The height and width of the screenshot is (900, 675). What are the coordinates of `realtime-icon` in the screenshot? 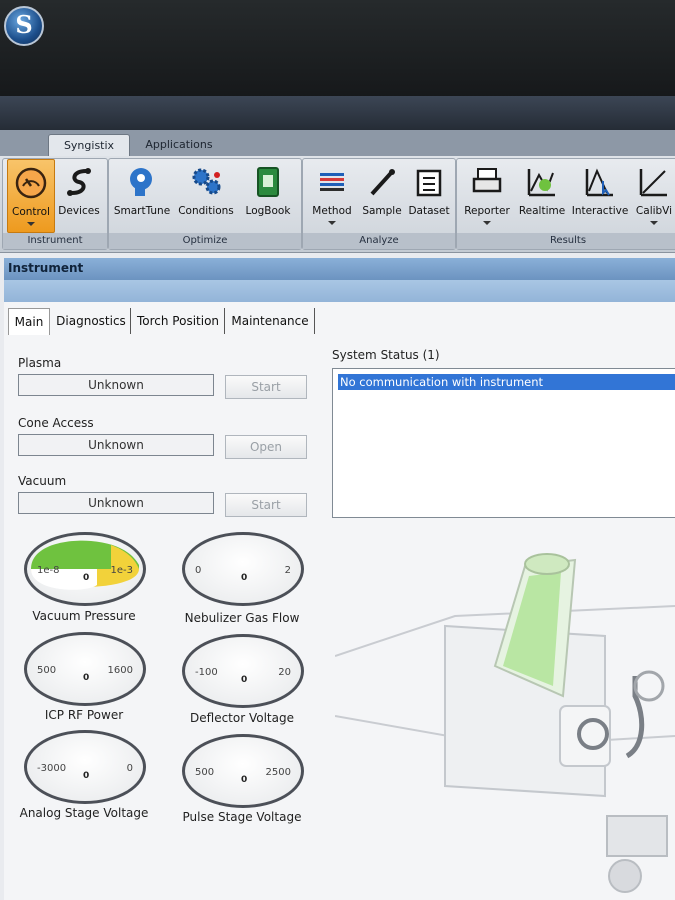 It's located at (541, 183).